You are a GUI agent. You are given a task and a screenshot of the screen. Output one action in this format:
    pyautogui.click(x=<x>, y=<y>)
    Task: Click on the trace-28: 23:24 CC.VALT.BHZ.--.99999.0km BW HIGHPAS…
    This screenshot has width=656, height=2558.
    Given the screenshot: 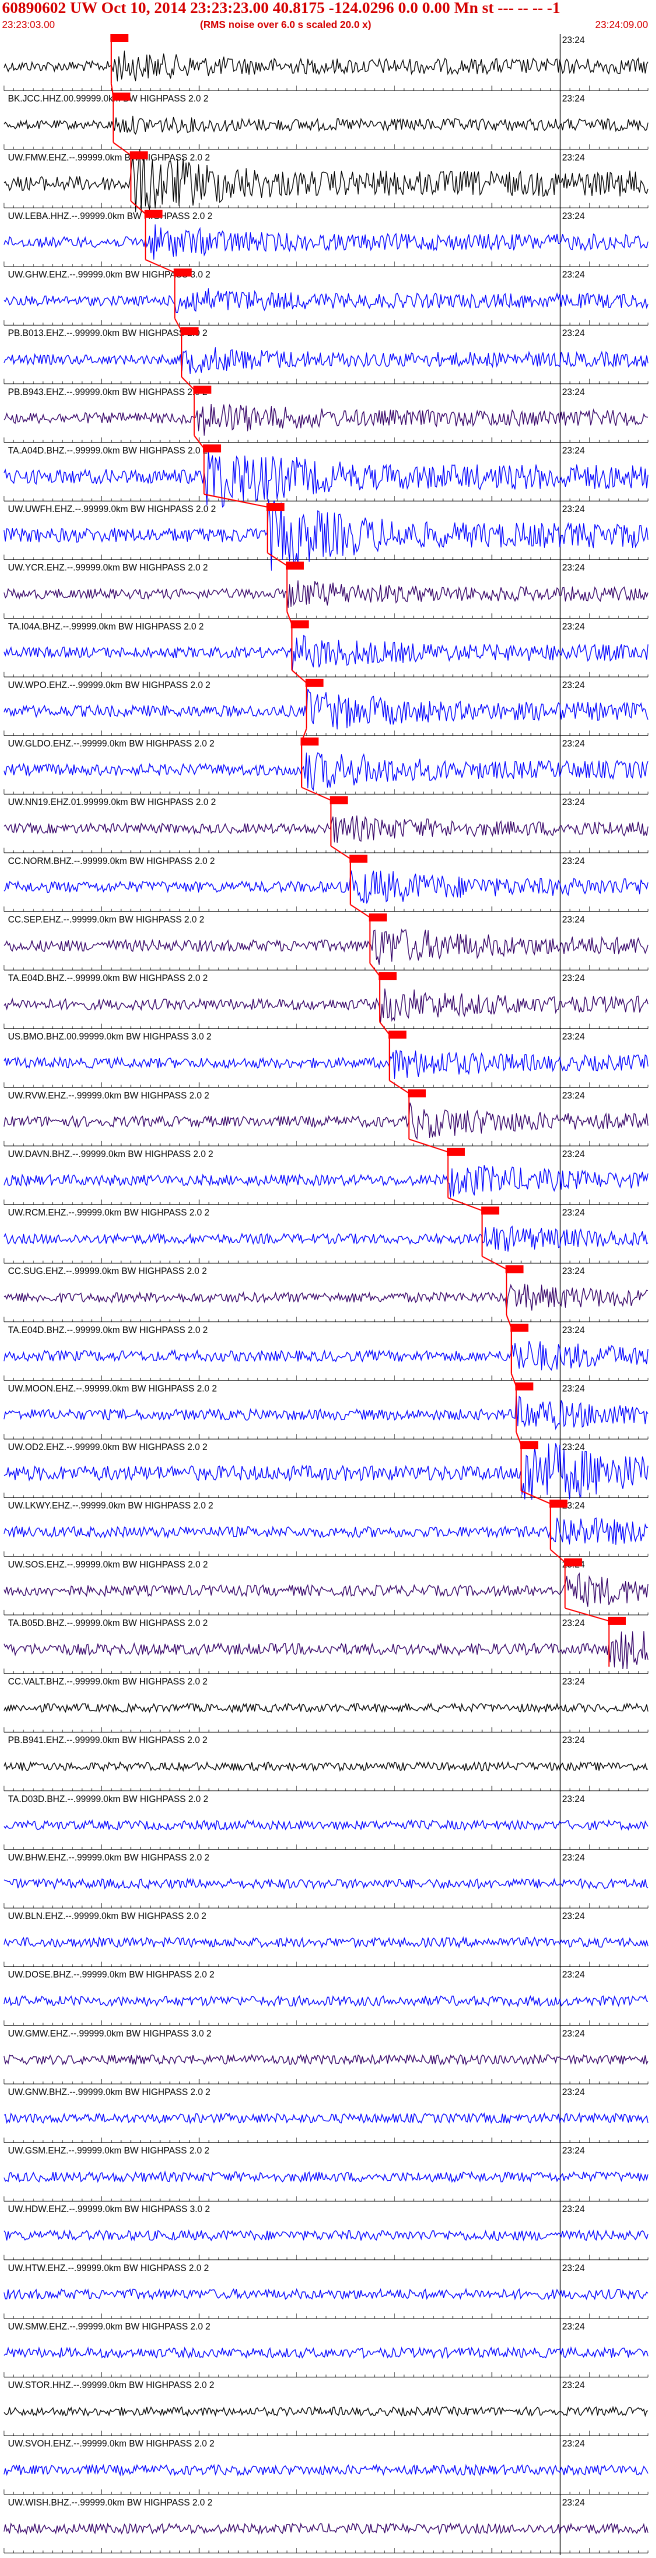 What is the action you would take?
    pyautogui.click(x=326, y=1705)
    